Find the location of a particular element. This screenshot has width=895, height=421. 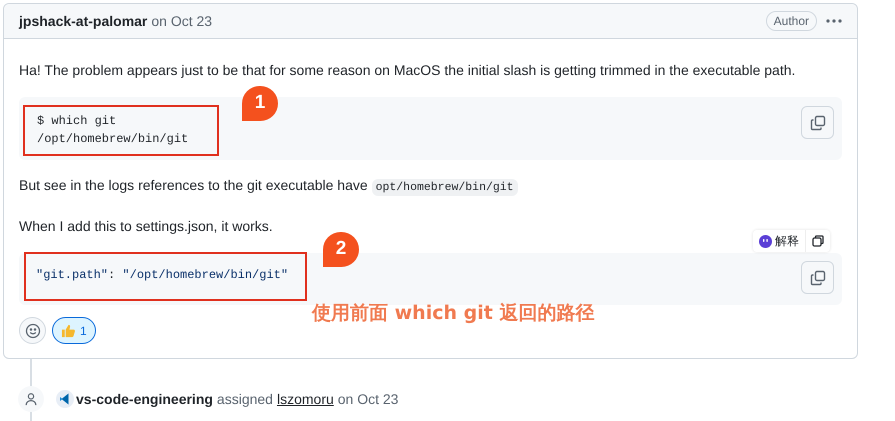

inline-code: opt/homebrew/bin/git is located at coordinates (445, 187).